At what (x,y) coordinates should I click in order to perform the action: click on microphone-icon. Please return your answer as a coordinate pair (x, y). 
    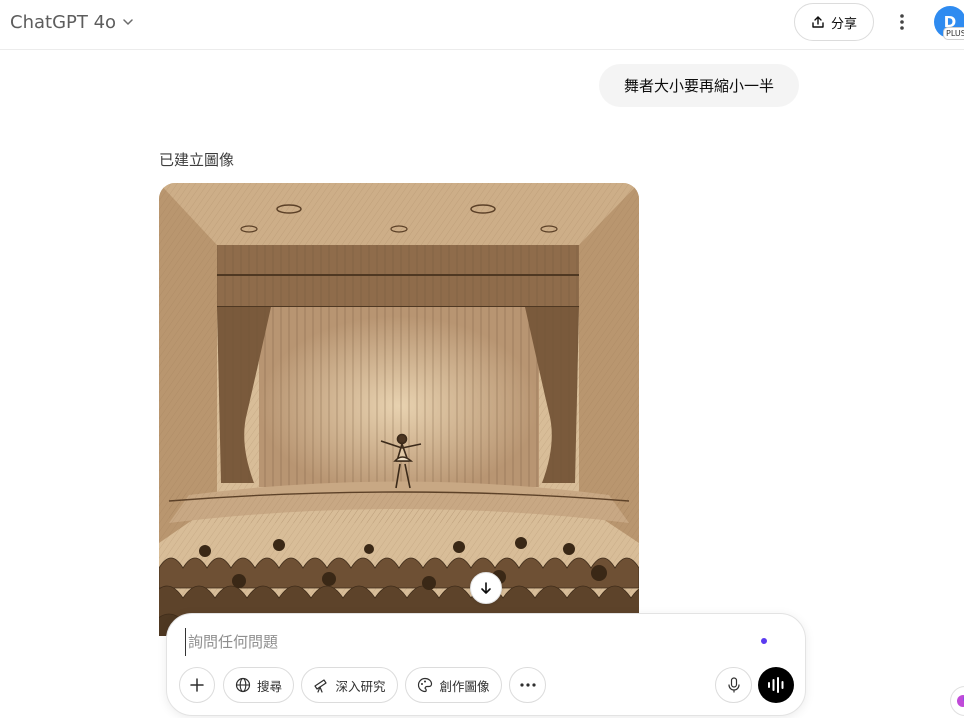
    Looking at the image, I should click on (733, 685).